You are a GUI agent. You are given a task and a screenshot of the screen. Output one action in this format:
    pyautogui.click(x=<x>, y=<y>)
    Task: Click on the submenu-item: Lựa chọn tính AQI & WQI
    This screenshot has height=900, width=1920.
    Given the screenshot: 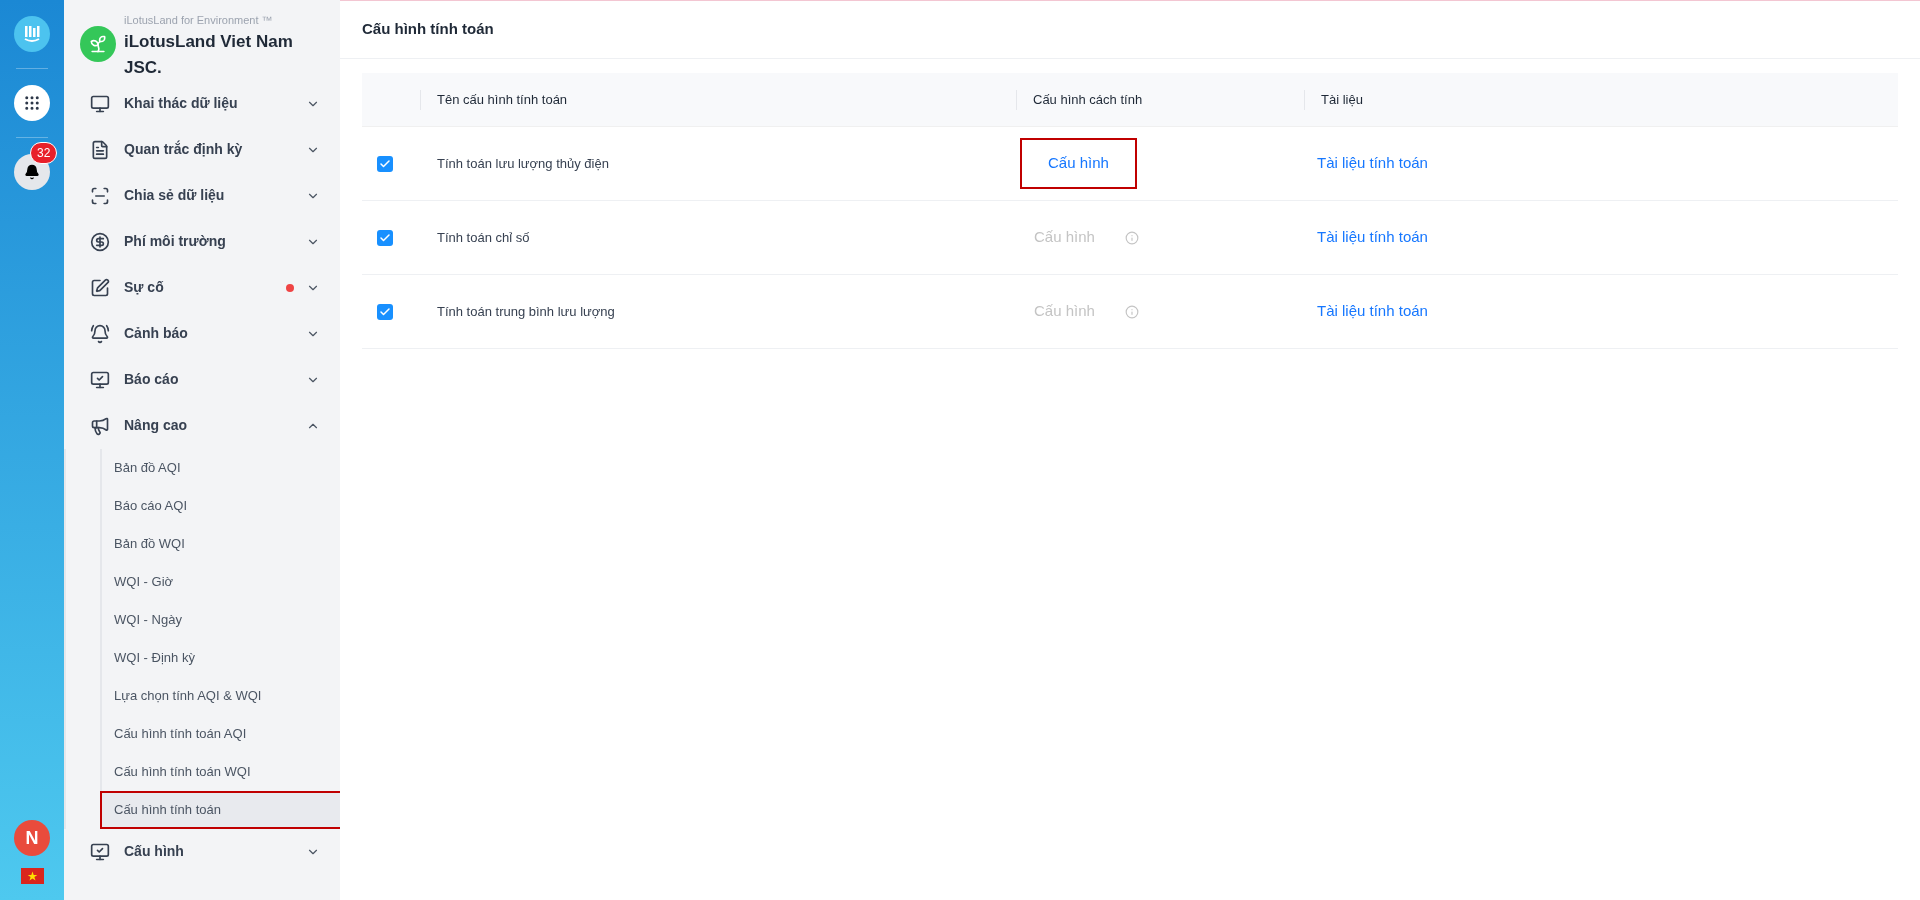 What is the action you would take?
    pyautogui.click(x=221, y=695)
    